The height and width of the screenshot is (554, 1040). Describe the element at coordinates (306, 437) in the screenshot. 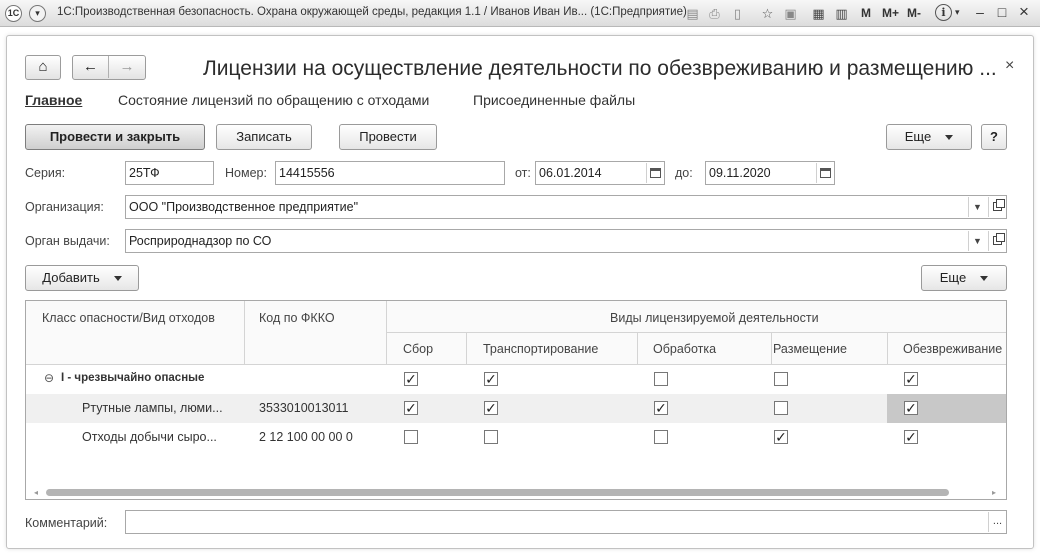

I see `fkko-code: 2 12 100 00 00 0` at that location.